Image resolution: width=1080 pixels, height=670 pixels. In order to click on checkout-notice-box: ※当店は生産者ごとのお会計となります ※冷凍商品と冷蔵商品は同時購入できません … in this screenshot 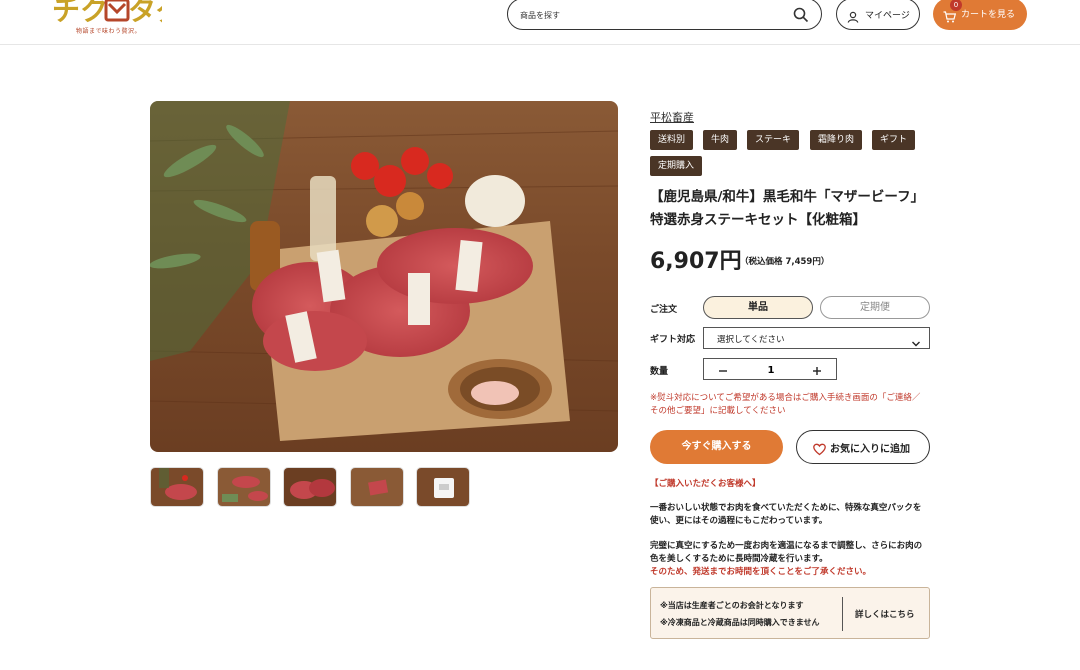, I will do `click(790, 613)`.